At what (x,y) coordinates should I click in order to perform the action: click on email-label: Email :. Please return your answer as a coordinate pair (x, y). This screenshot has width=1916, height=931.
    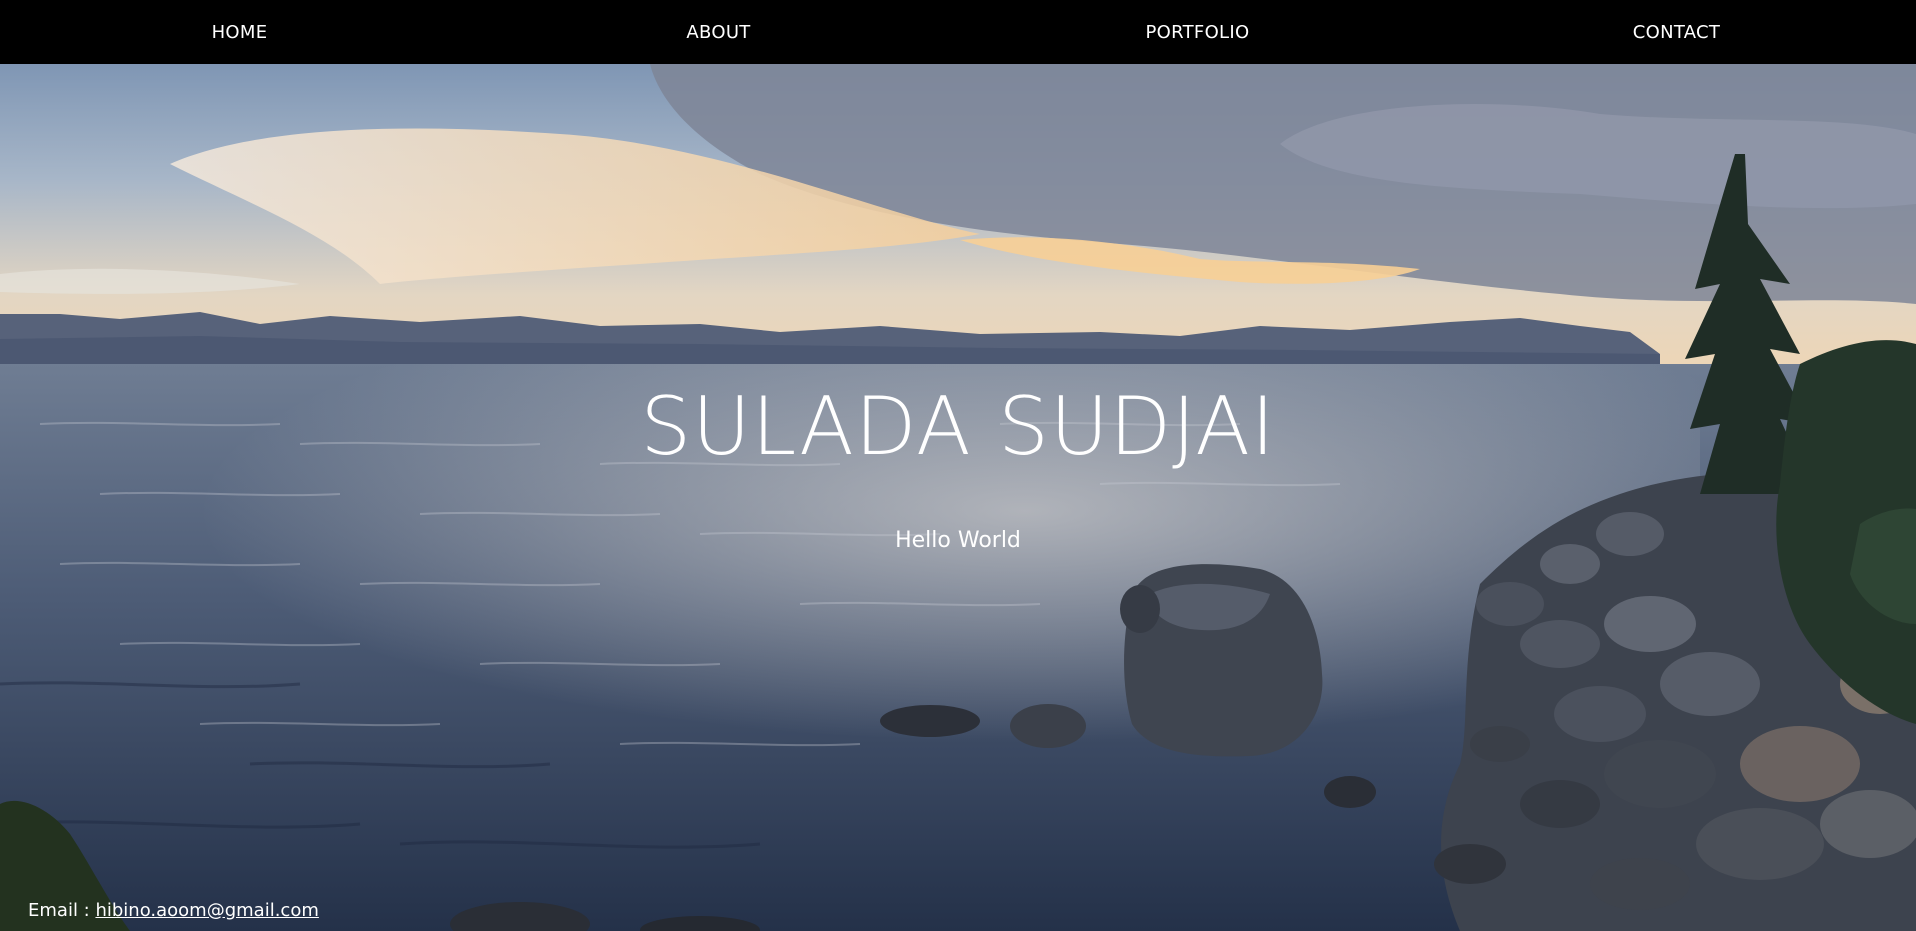
    Looking at the image, I should click on (59, 910).